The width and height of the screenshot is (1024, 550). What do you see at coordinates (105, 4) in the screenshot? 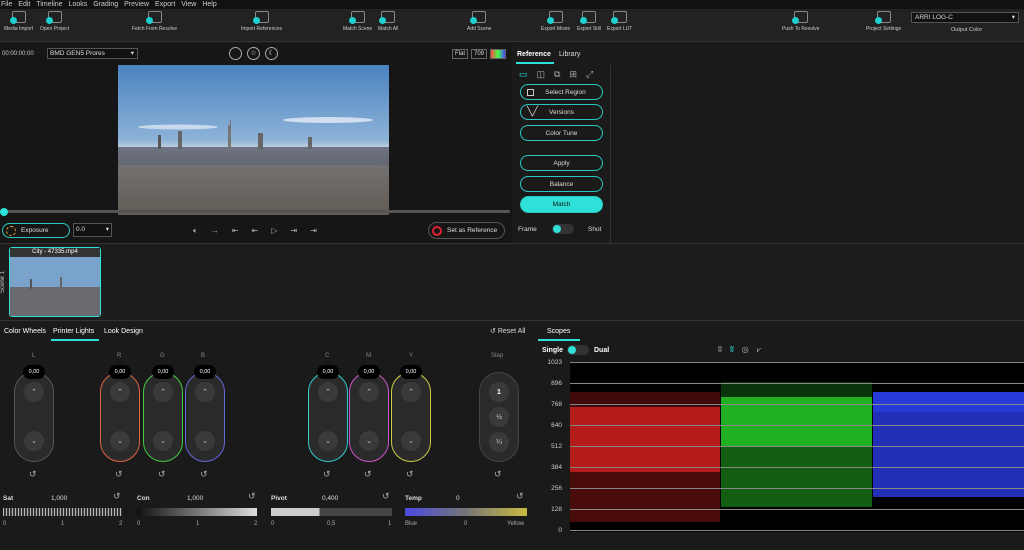
I see `menu-grading: Grading` at bounding box center [105, 4].